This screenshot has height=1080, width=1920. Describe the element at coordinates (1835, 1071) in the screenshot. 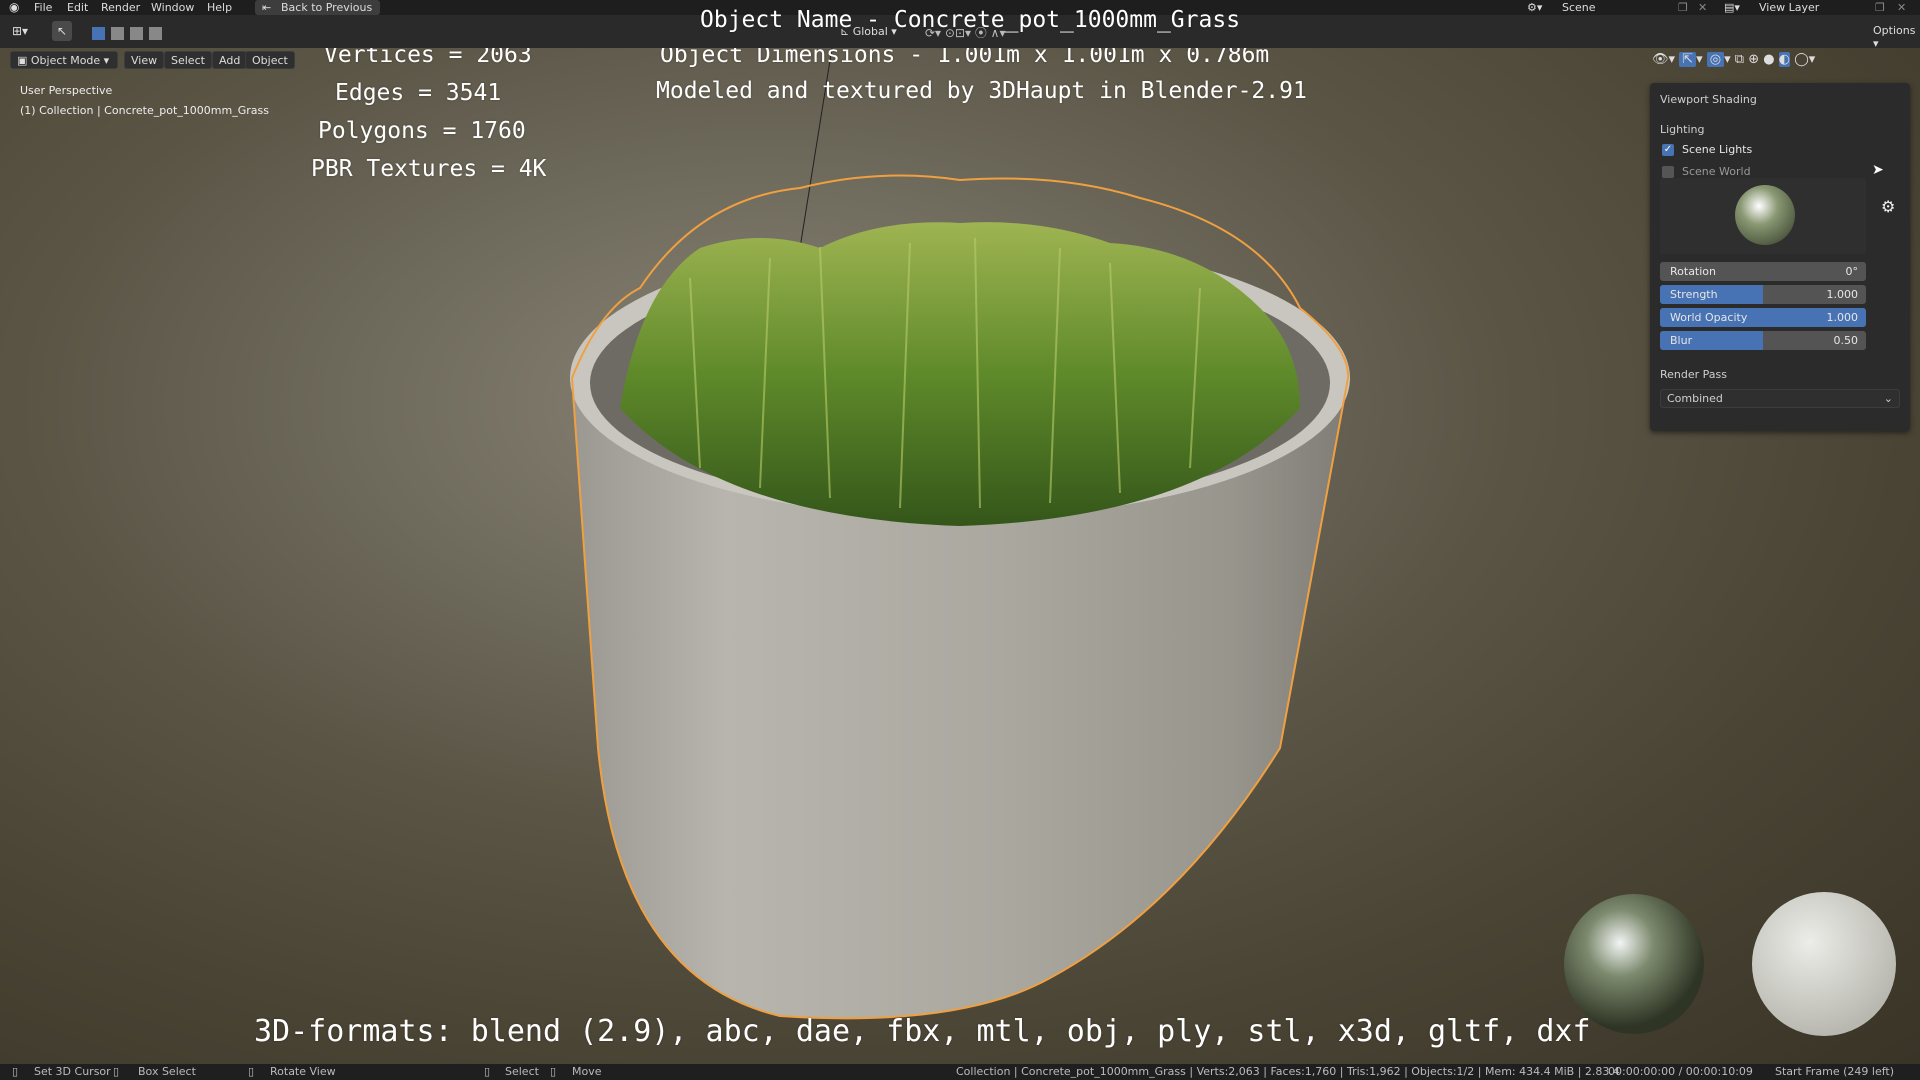

I see `start-frame: Start Frame (249 left)` at that location.